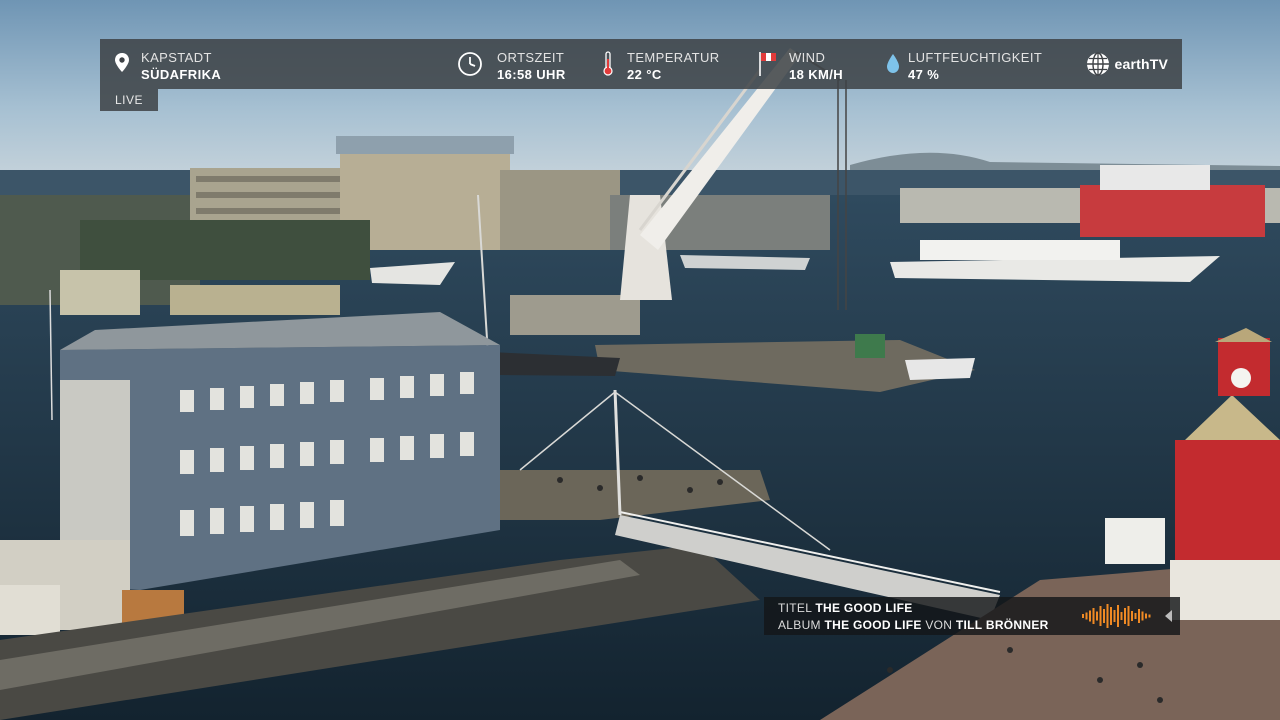 The height and width of the screenshot is (720, 1280). I want to click on temperature-segment: TEMPERATUR 22 °C, so click(665, 64).